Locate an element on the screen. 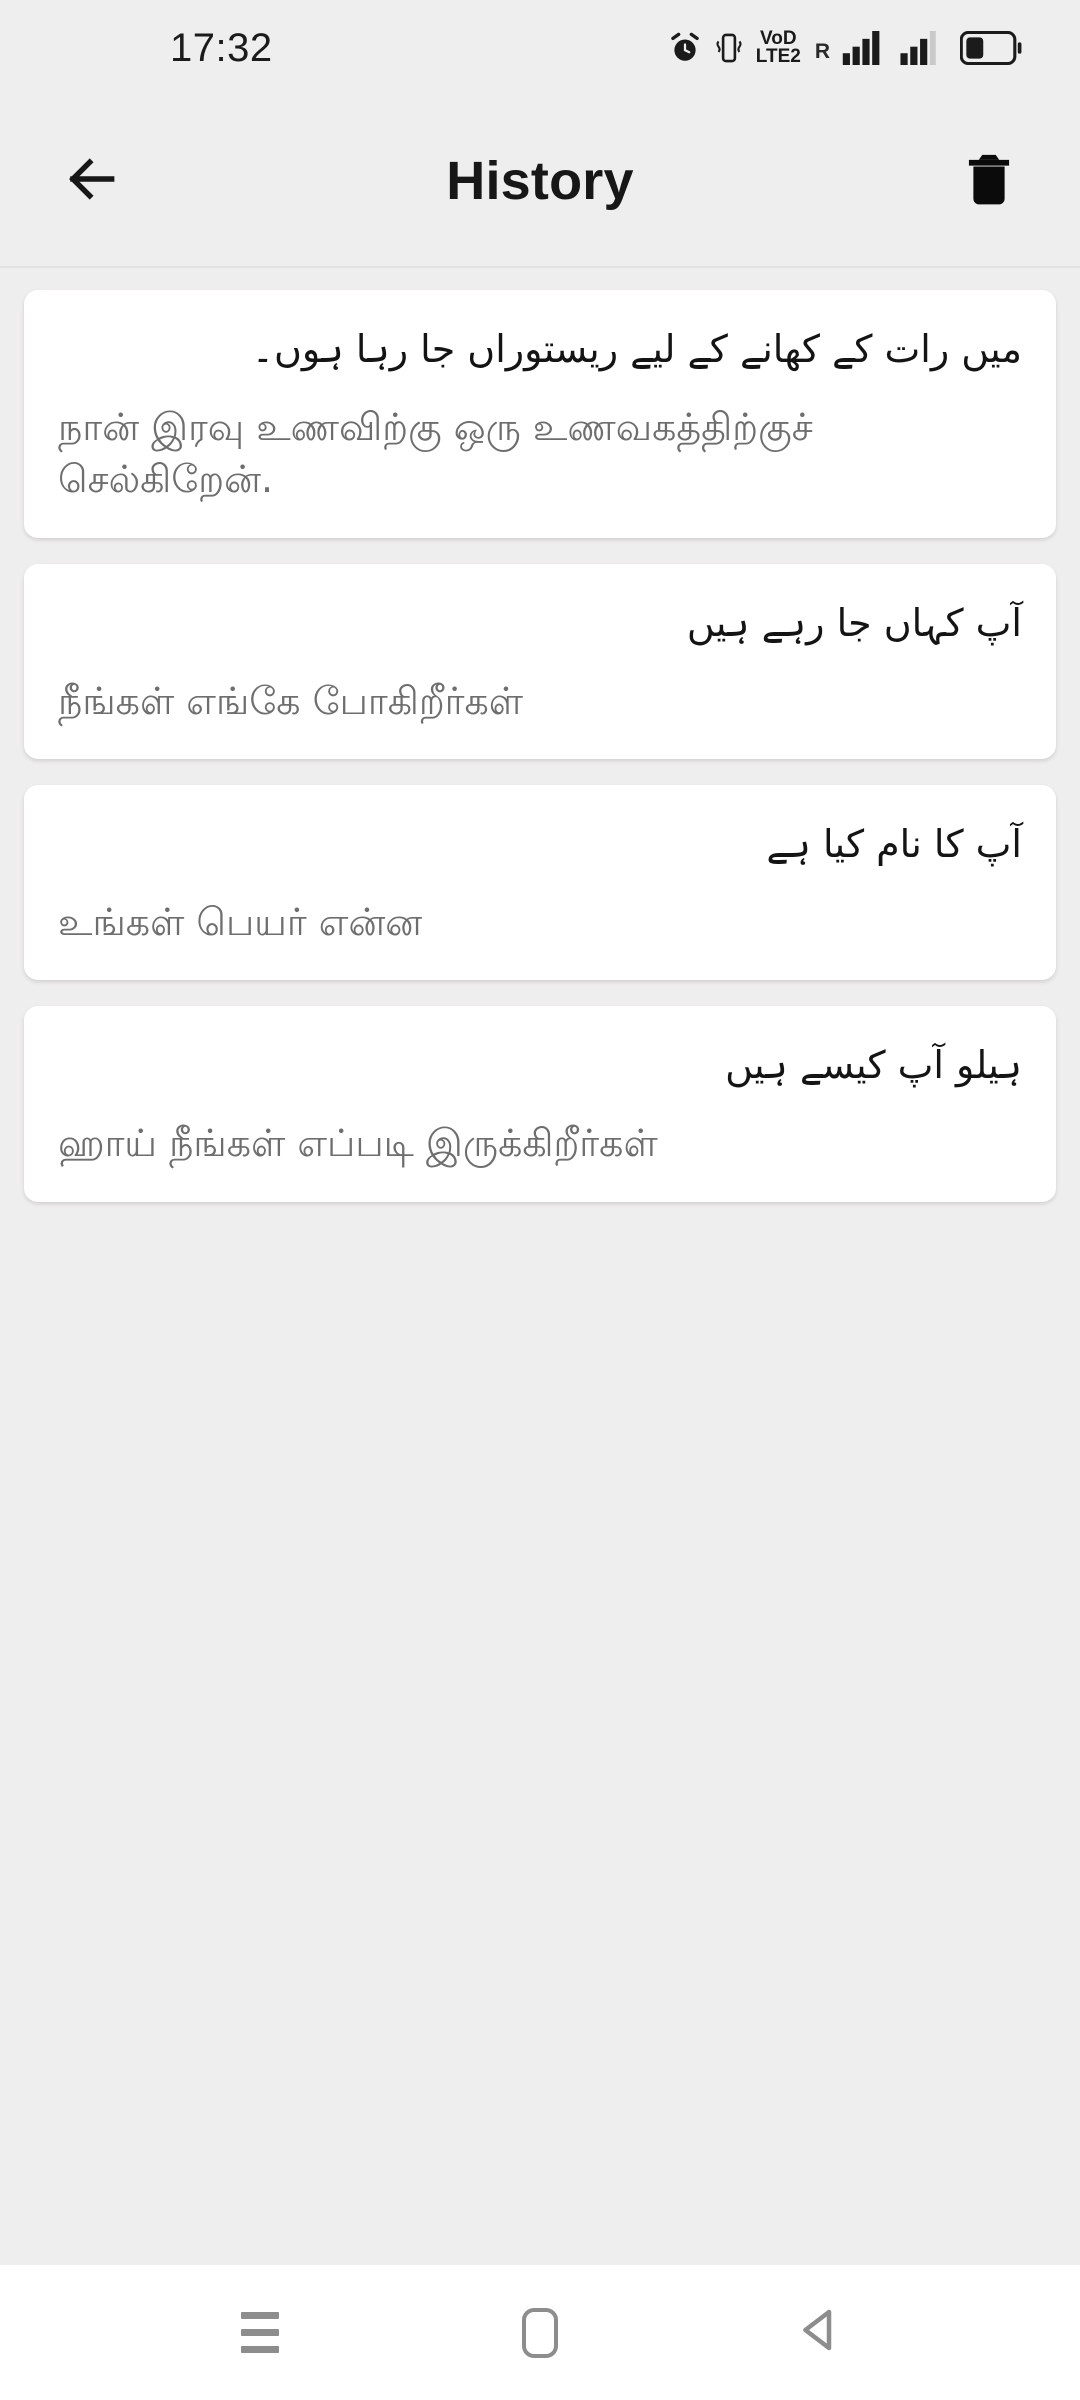  history-item-target-text: உங்கள் பெயர் என்ன is located at coordinates (240, 921).